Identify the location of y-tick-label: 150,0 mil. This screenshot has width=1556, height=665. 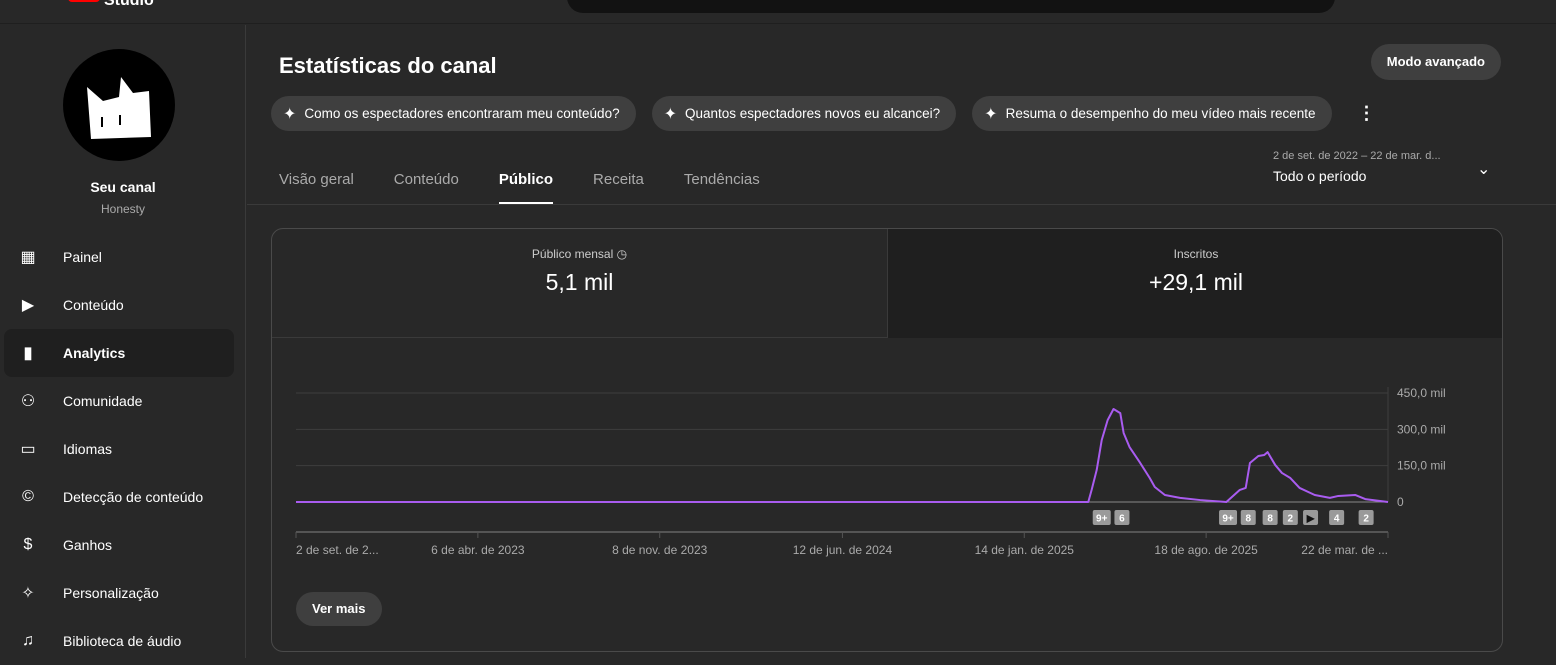
(1421, 466).